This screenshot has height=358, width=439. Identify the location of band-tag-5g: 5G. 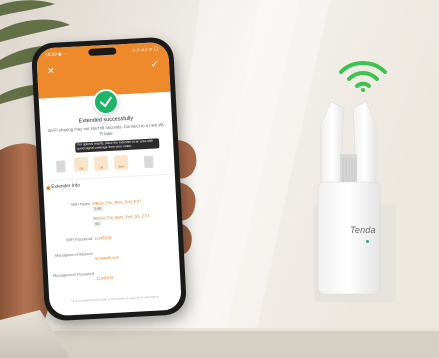
(97, 224).